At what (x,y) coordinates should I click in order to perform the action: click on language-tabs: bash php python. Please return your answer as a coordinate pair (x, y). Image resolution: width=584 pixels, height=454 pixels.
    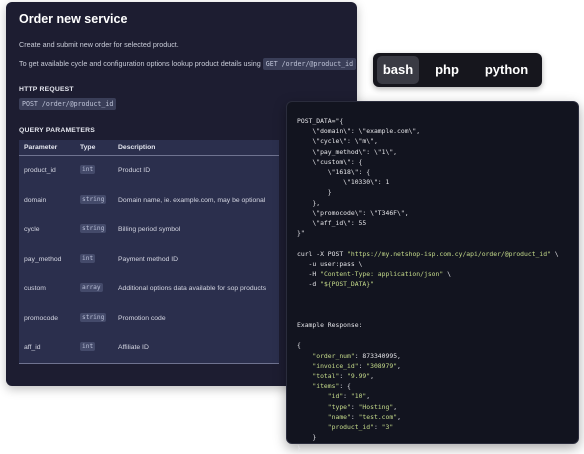
    Looking at the image, I should click on (457, 70).